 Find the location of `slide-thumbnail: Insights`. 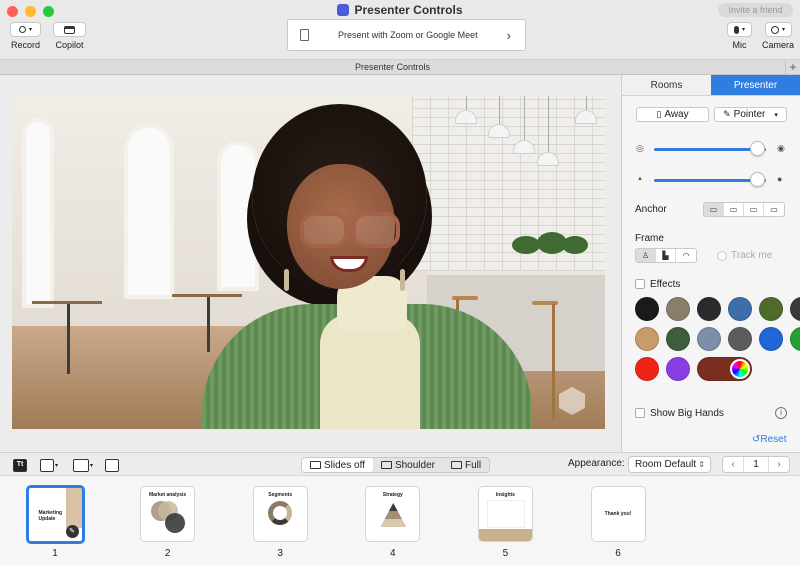

slide-thumbnail: Insights is located at coordinates (505, 514).